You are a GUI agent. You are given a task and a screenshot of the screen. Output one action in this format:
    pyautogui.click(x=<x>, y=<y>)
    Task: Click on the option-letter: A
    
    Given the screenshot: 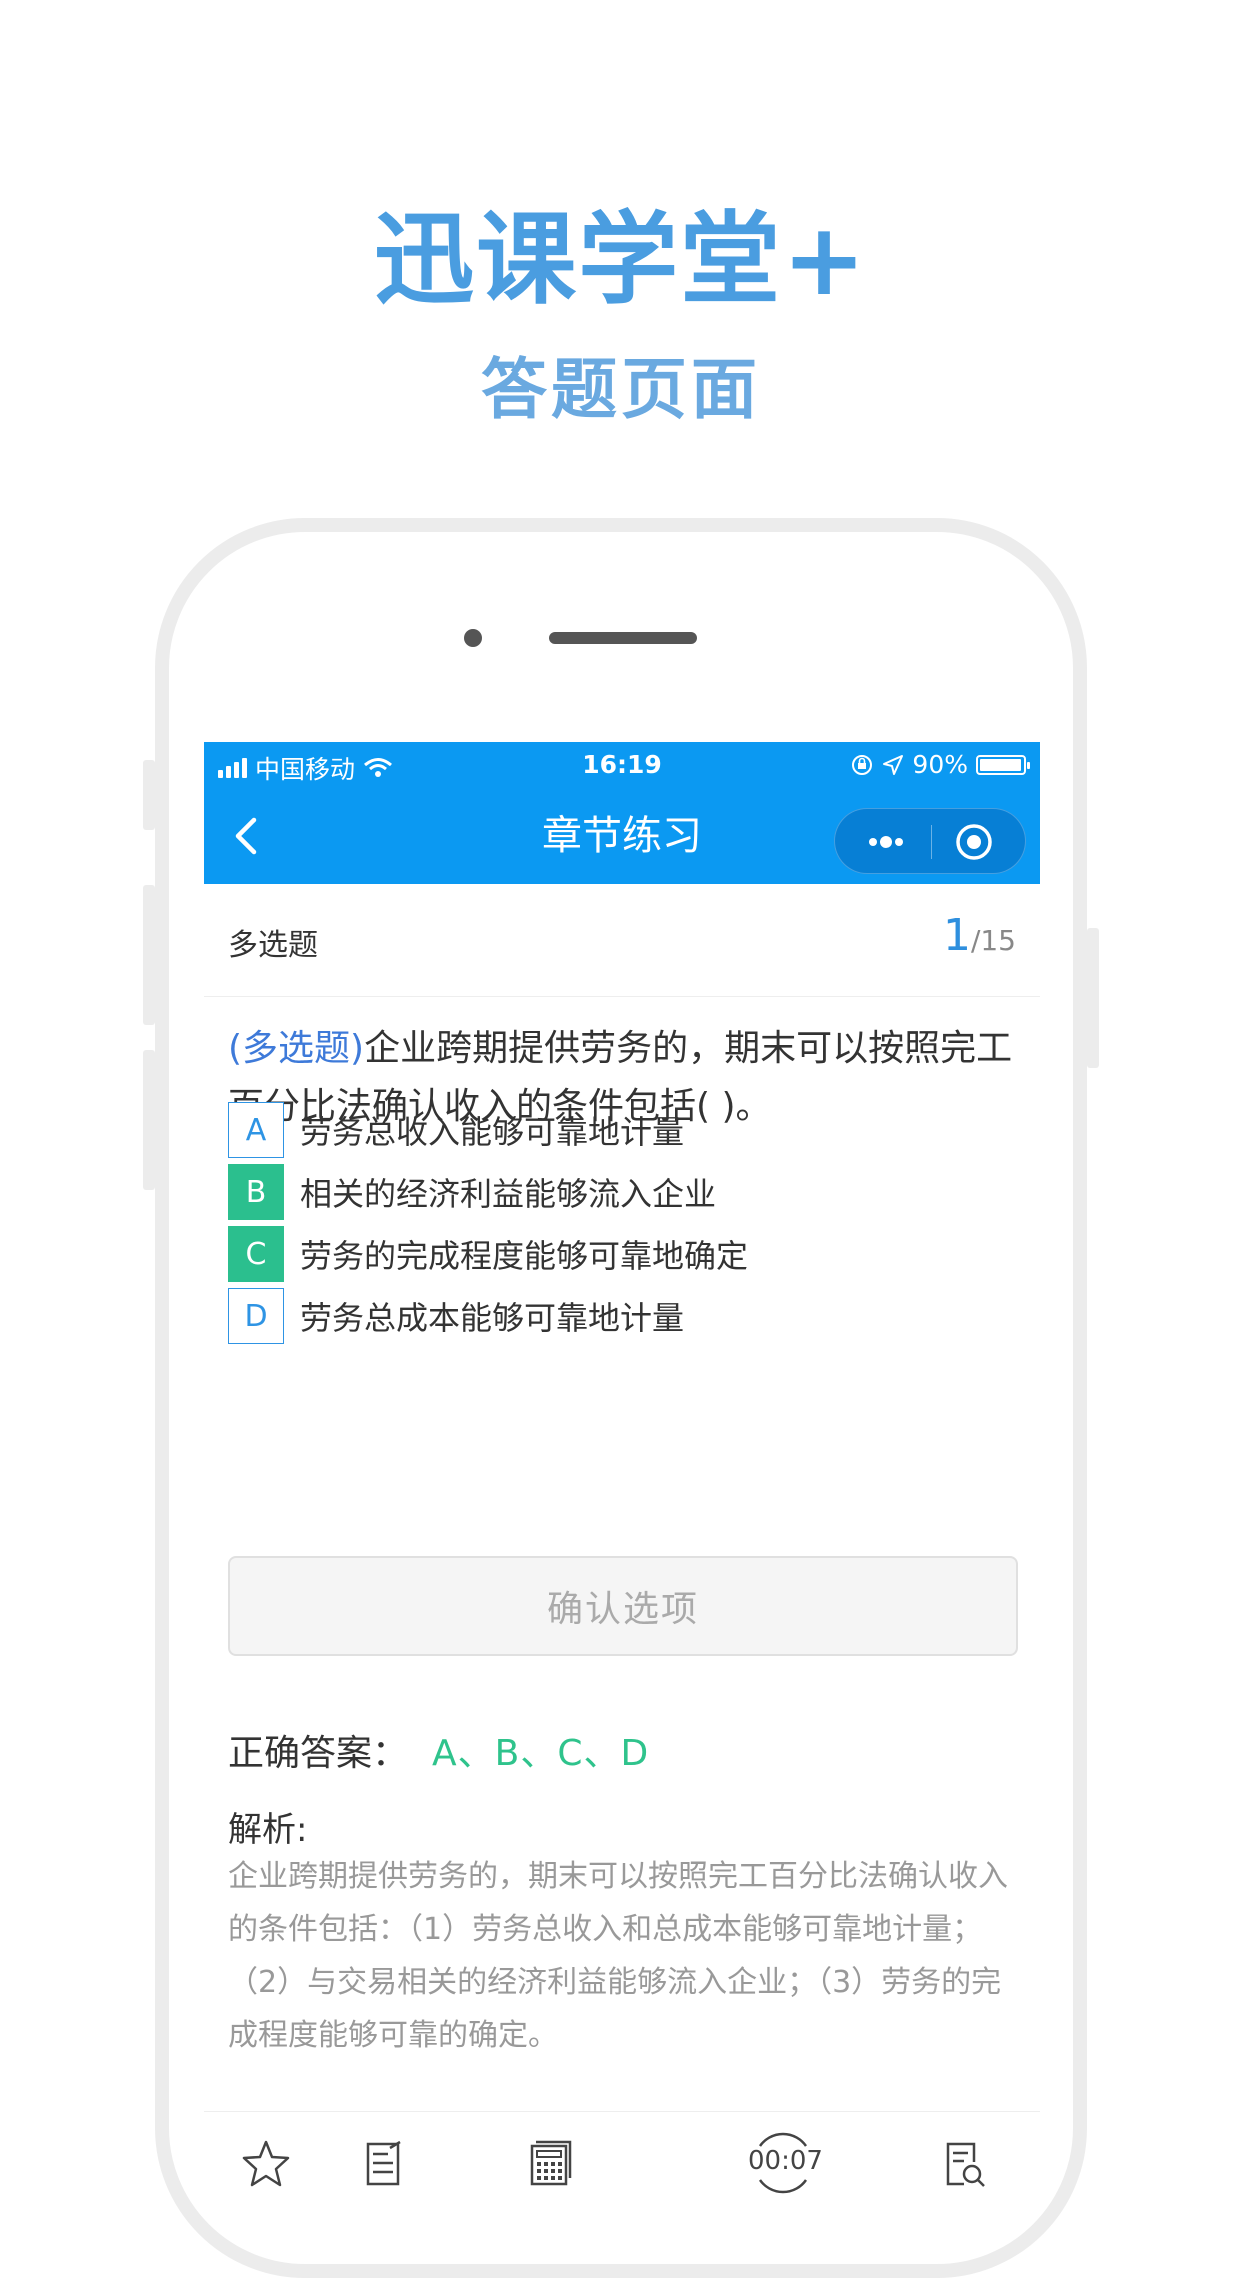 What is the action you would take?
    pyautogui.click(x=256, y=1130)
    